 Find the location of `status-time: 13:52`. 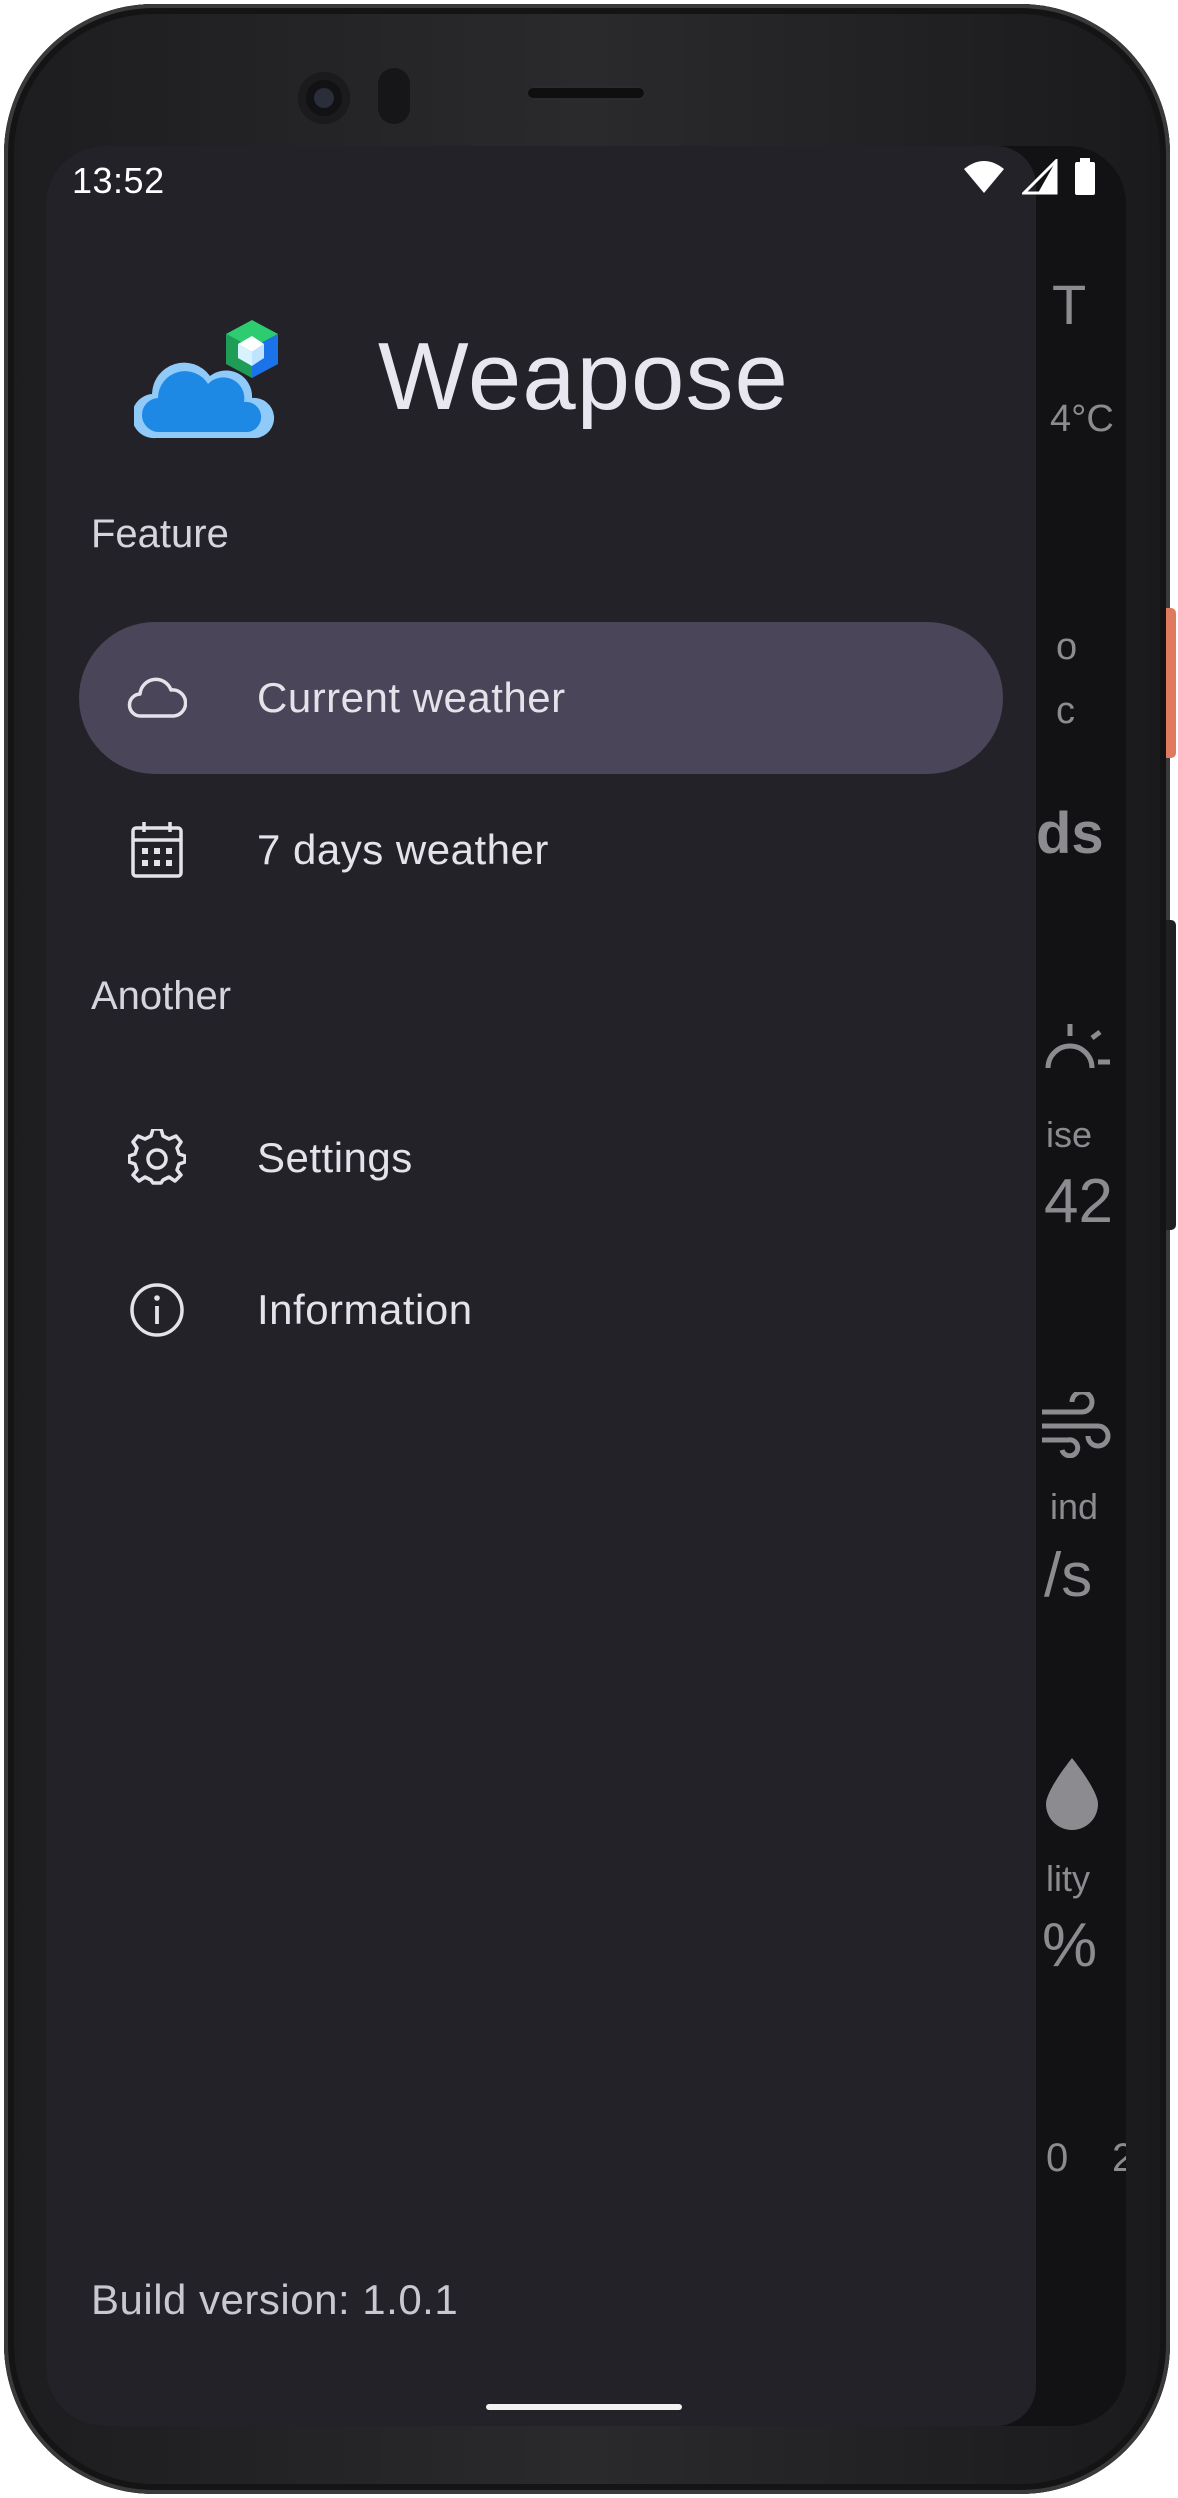

status-time: 13:52 is located at coordinates (118, 180).